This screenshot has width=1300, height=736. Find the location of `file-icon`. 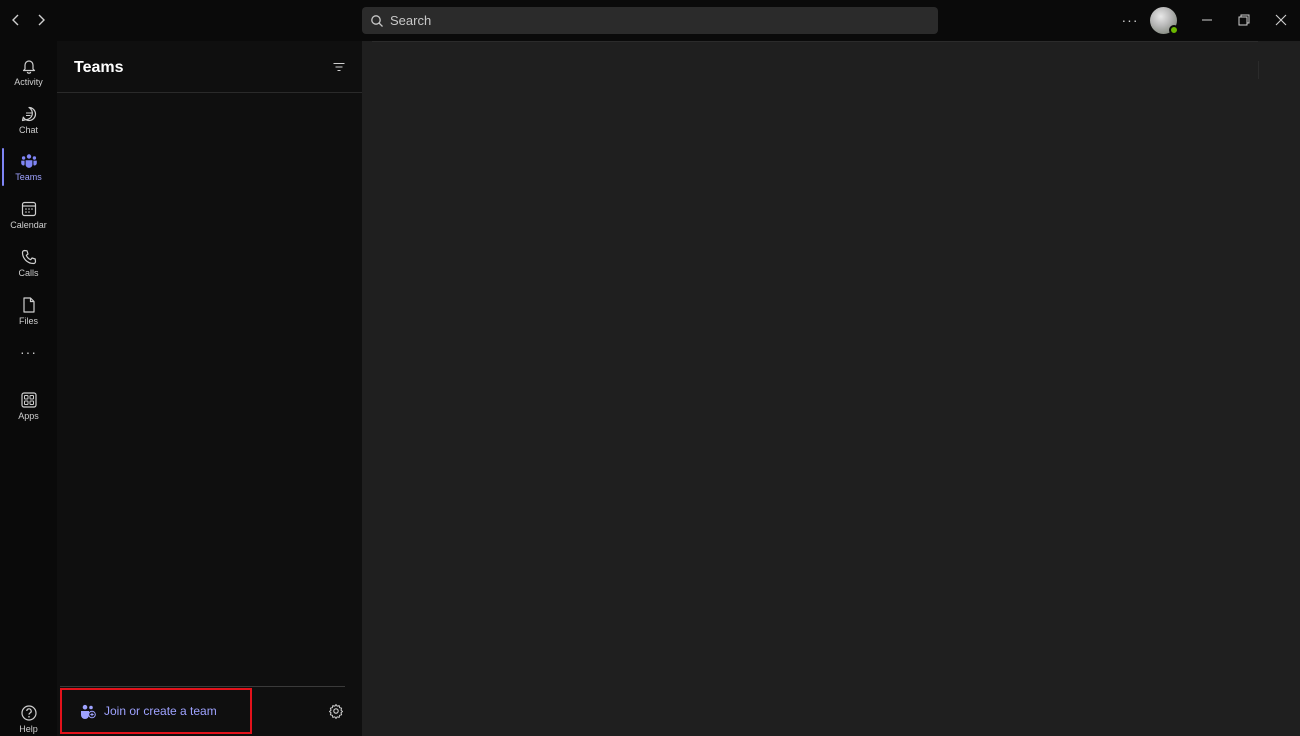

file-icon is located at coordinates (28, 305).